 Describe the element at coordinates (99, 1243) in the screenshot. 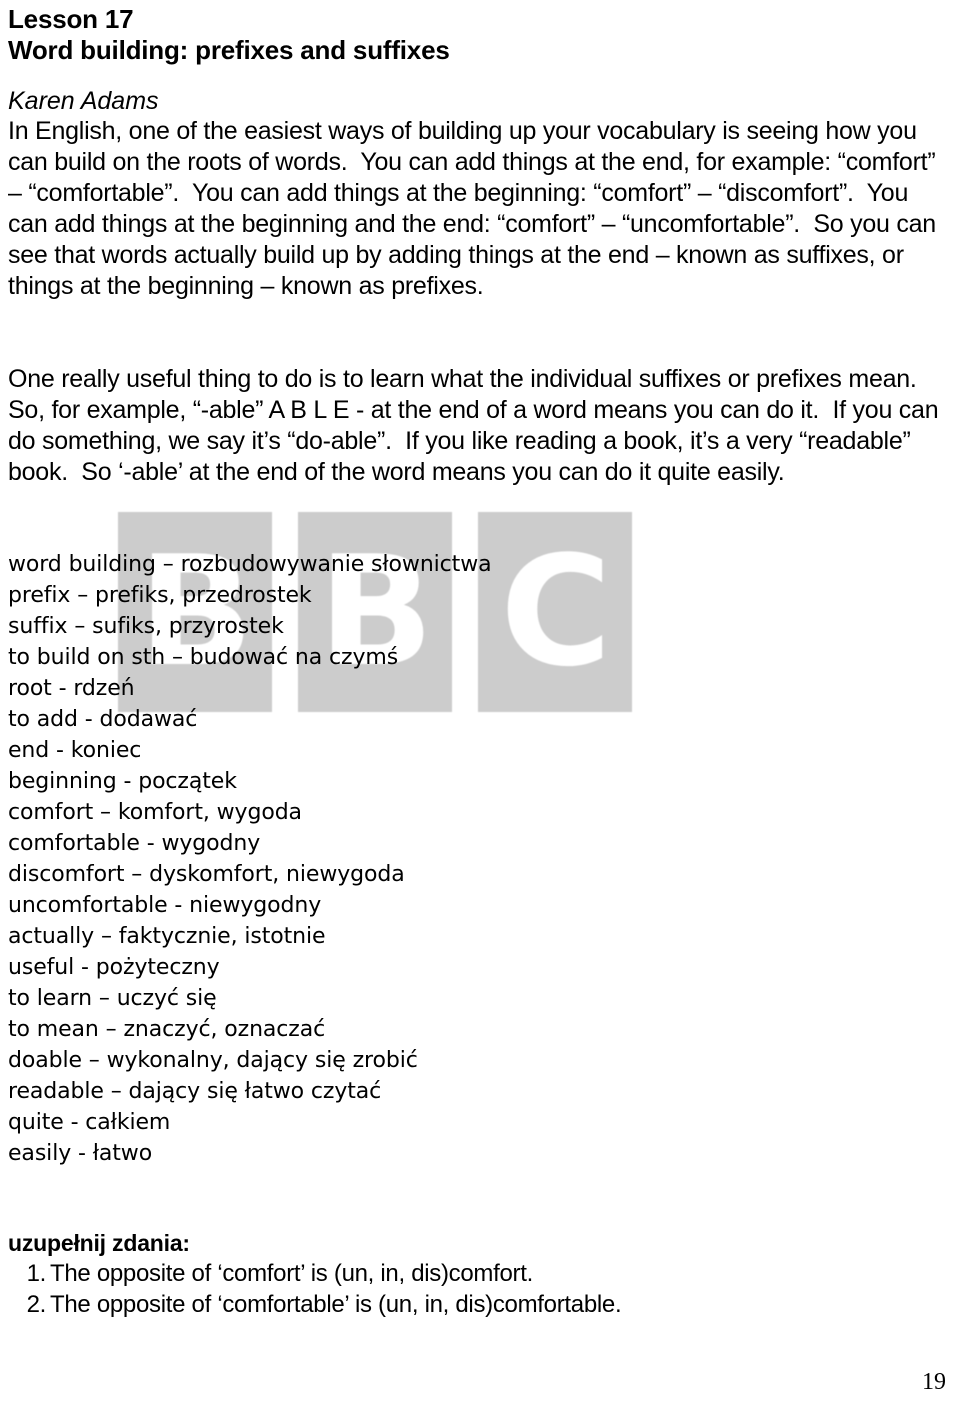

I see `exercise-heading: uzupełnij zdania:` at that location.